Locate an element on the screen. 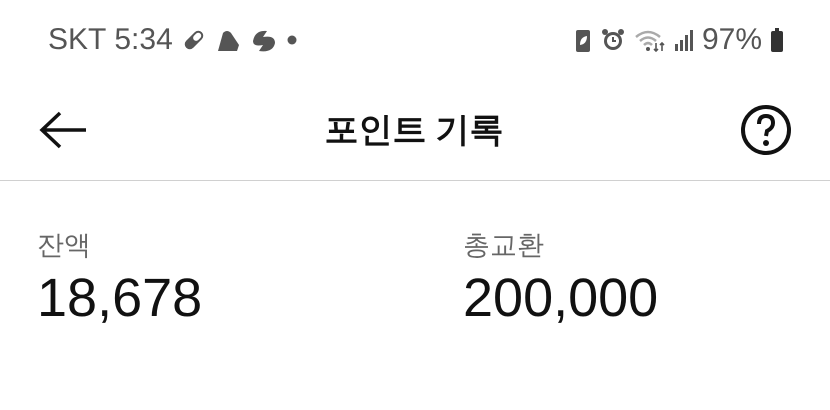 This screenshot has width=830, height=410. summary-label: 잔액 is located at coordinates (64, 245).